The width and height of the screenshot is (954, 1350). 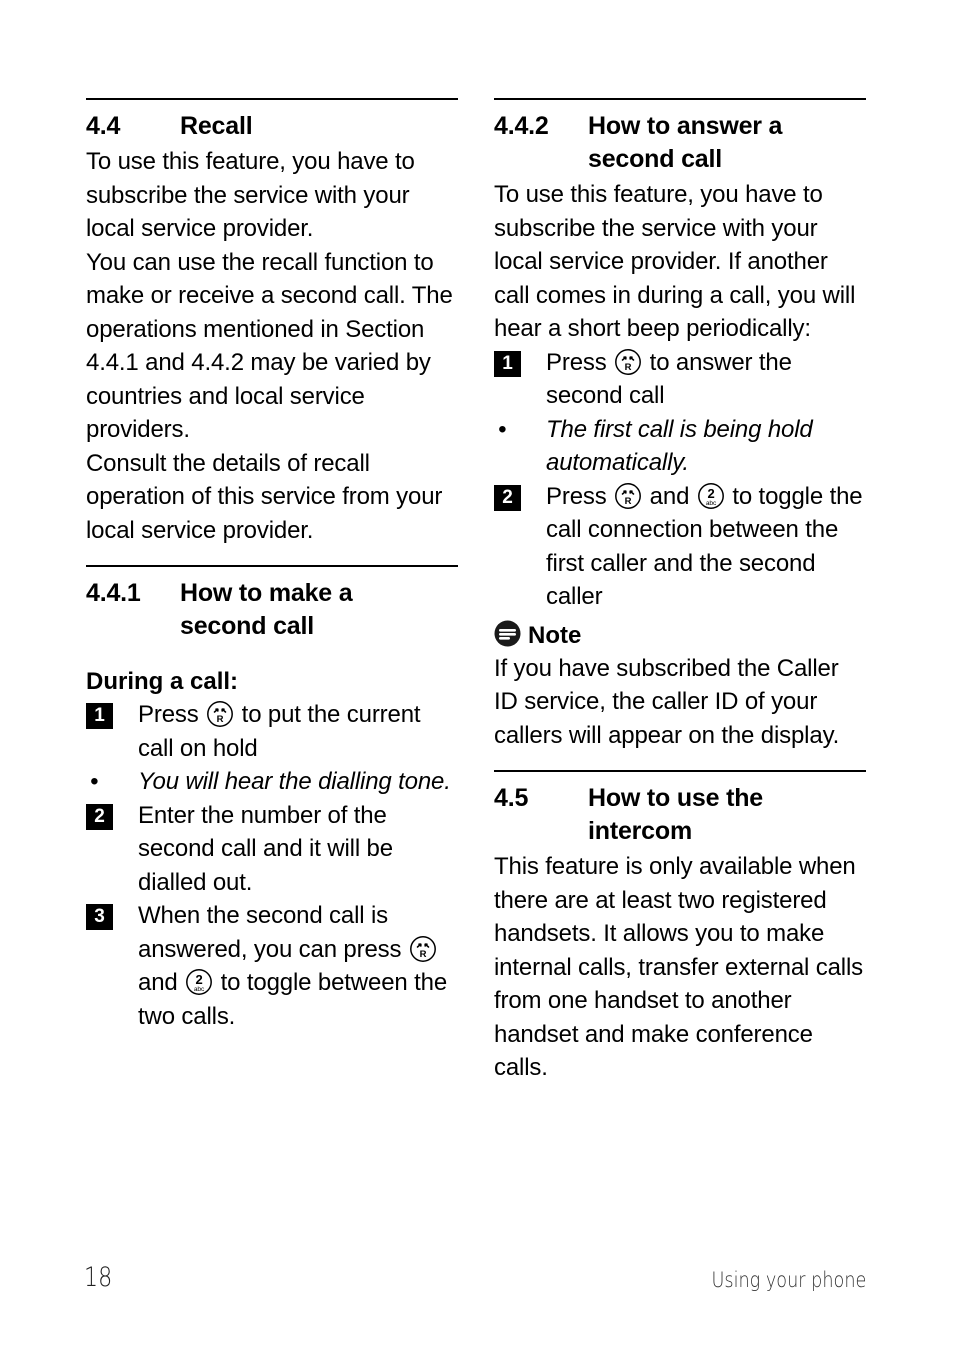 I want to click on section-title: Recall, so click(x=216, y=126).